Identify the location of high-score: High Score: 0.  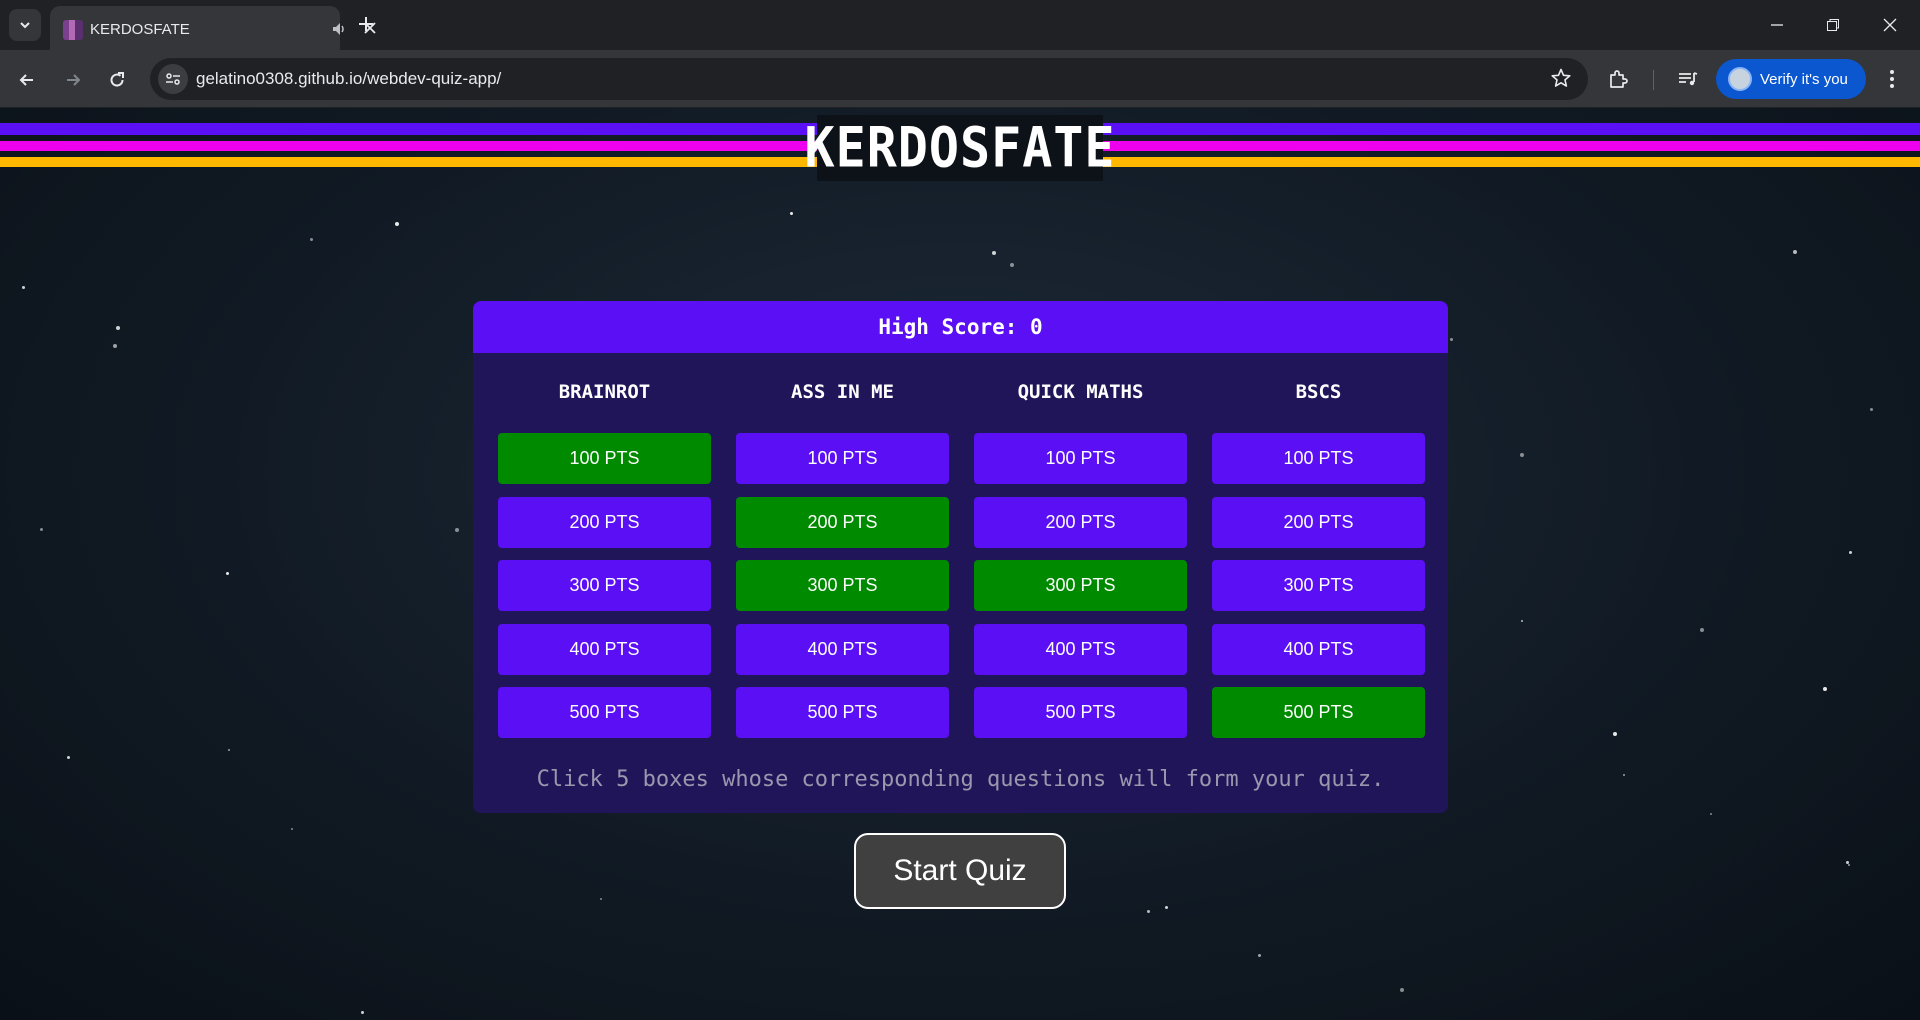
(960, 327).